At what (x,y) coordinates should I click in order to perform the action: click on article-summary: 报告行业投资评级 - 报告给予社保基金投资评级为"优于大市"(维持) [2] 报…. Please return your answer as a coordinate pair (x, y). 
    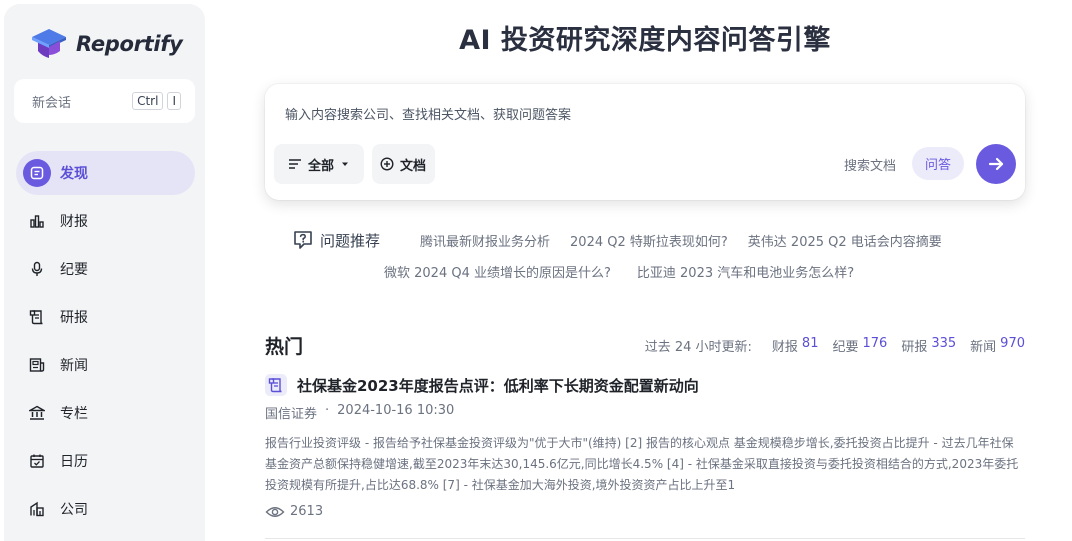
    Looking at the image, I should click on (642, 464).